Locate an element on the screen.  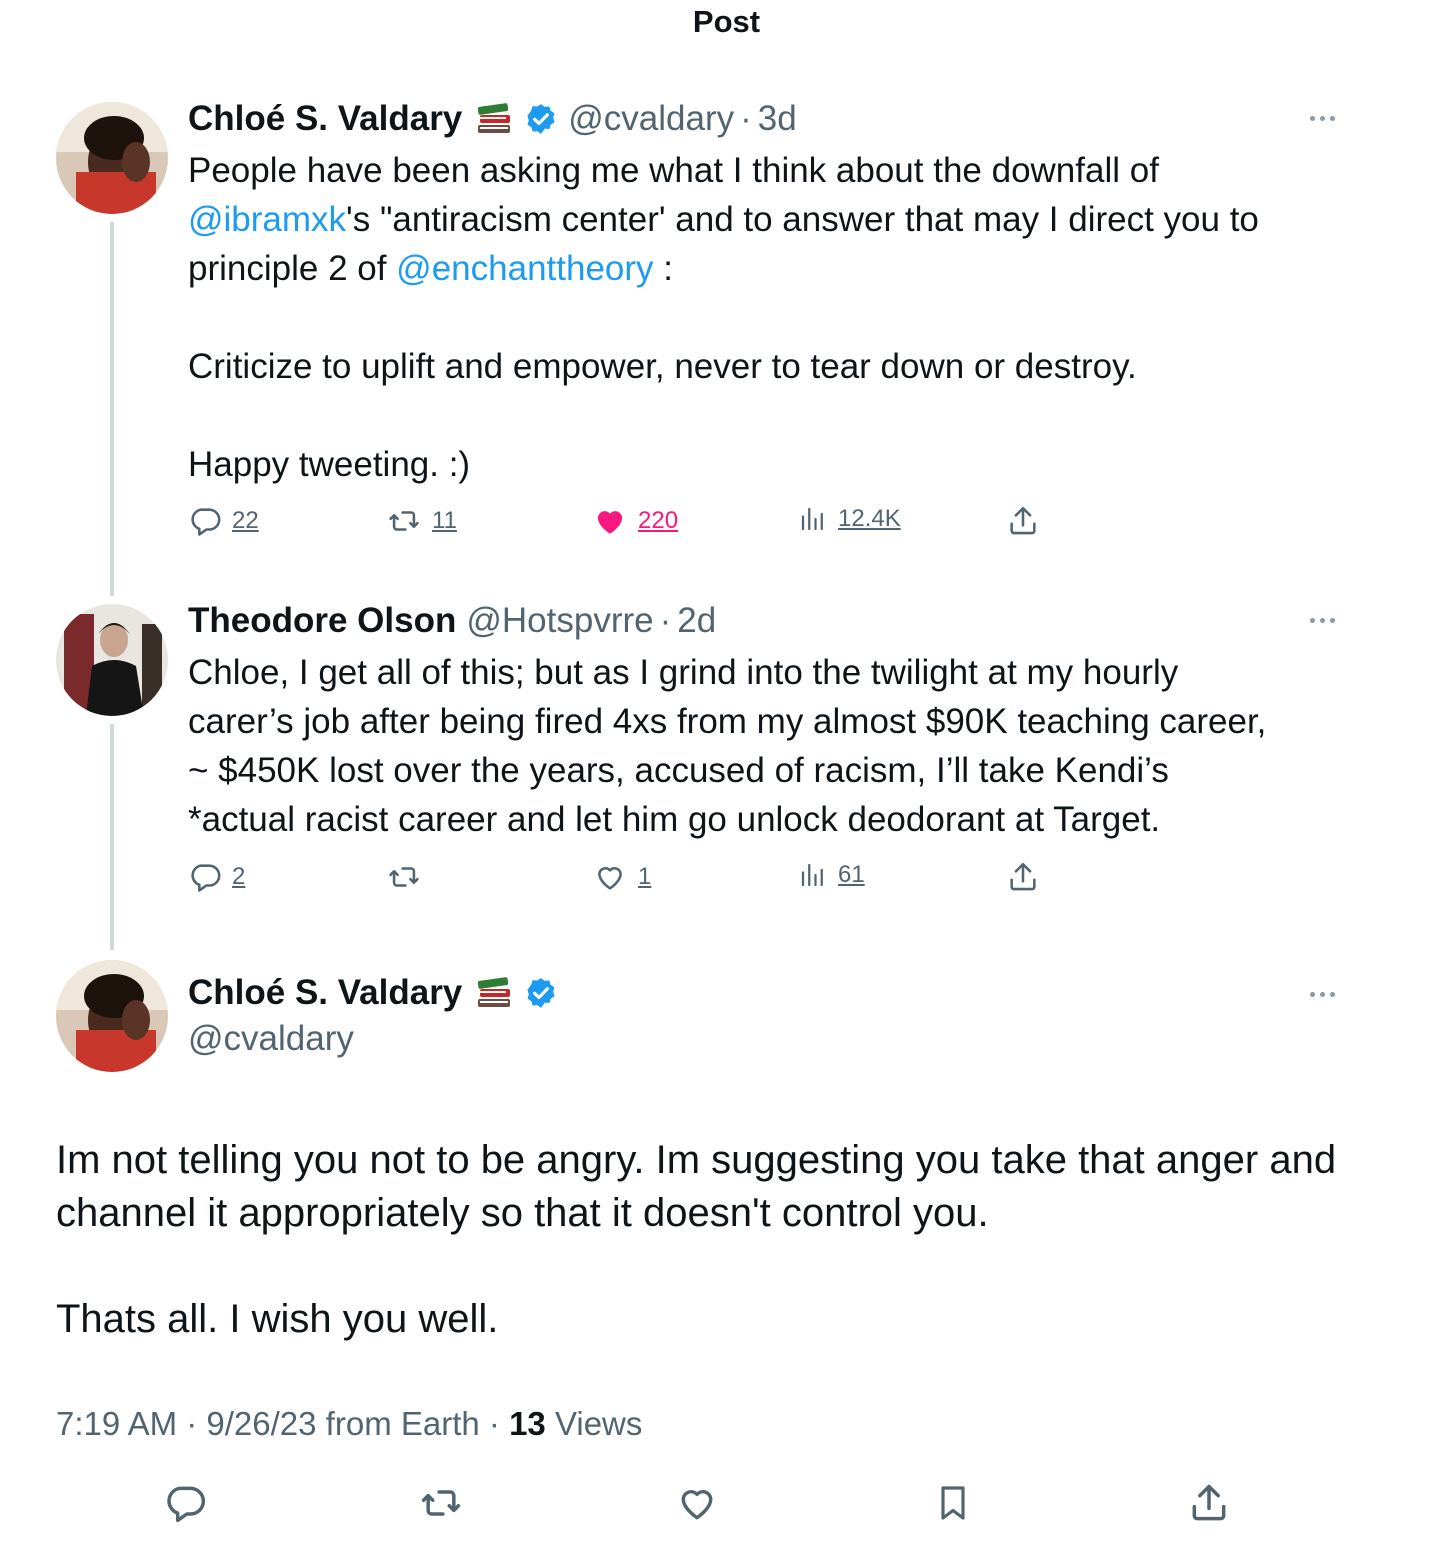
post-meta: 7:19 AM · 9/26/23 from Earth · 13 Views is located at coordinates (349, 1424).